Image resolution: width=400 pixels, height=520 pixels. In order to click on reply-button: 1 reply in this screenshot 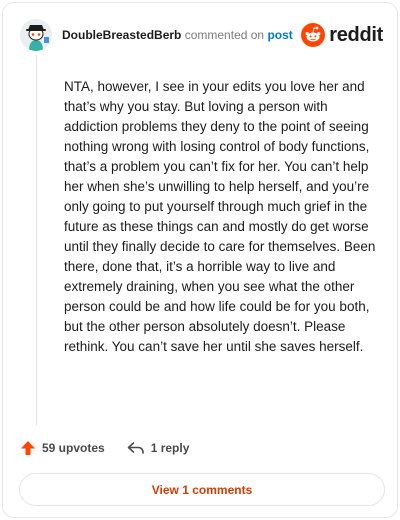, I will do `click(158, 448)`.